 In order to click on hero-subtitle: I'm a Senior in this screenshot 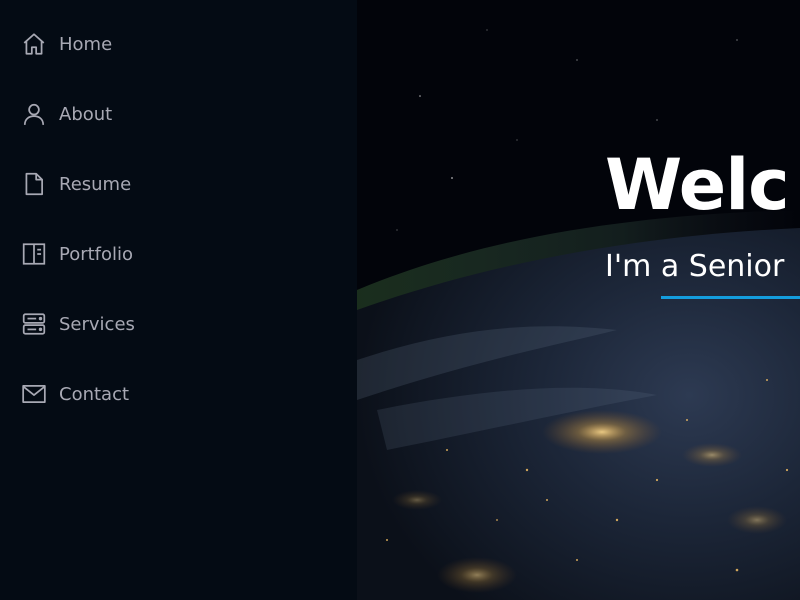, I will do `click(695, 266)`.